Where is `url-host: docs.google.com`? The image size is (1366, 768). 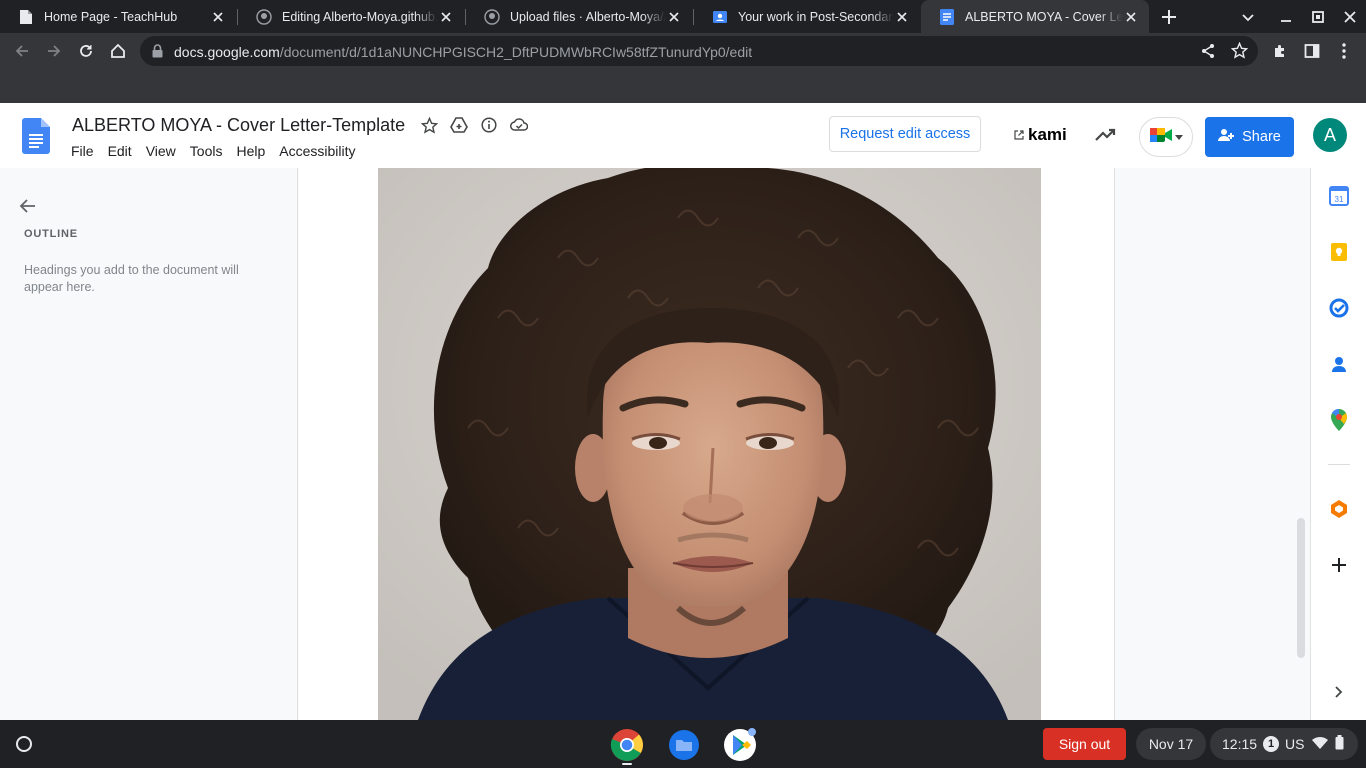 url-host: docs.google.com is located at coordinates (227, 52).